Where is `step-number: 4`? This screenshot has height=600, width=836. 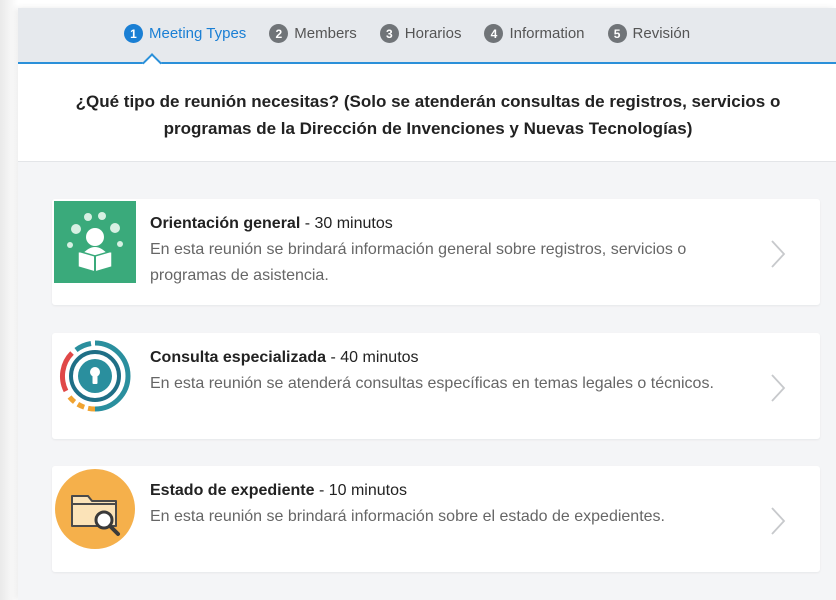
step-number: 4 is located at coordinates (494, 33).